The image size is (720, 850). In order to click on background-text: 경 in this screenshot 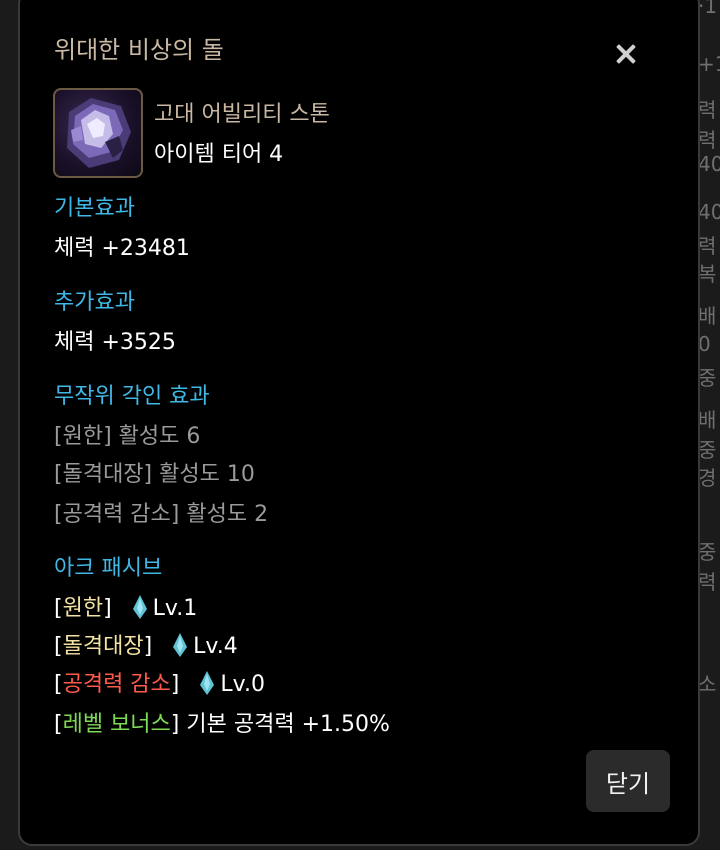, I will do `click(707, 478)`.